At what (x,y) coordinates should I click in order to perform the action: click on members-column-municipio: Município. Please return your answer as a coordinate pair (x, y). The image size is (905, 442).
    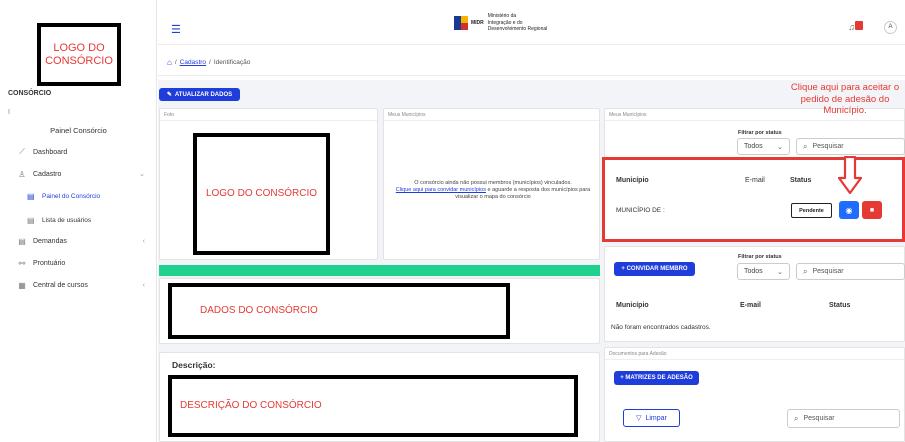
    Looking at the image, I should click on (632, 305).